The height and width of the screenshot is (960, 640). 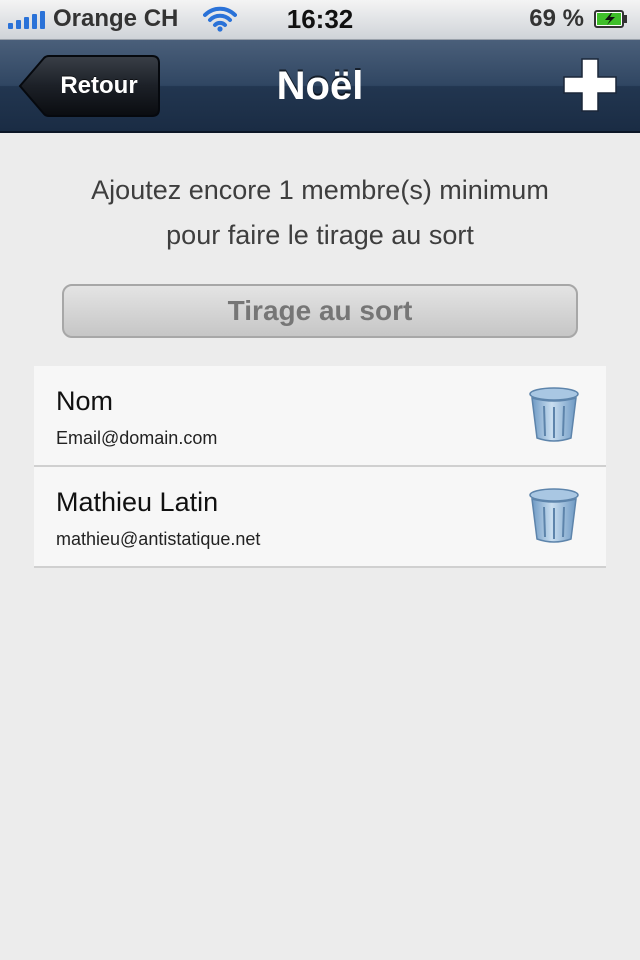 What do you see at coordinates (556, 18) in the screenshot?
I see `battery-percent: 69 %` at bounding box center [556, 18].